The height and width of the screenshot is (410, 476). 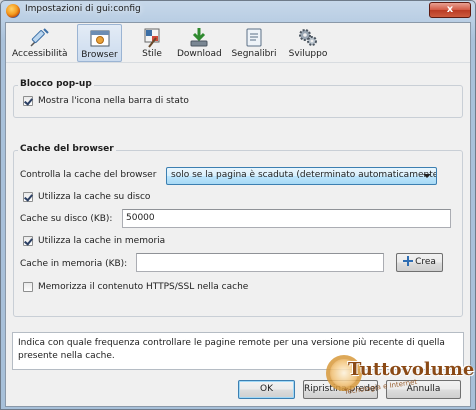 What do you see at coordinates (238, 11) in the screenshot?
I see `title-bar: Impostazioni di gui:config x` at bounding box center [238, 11].